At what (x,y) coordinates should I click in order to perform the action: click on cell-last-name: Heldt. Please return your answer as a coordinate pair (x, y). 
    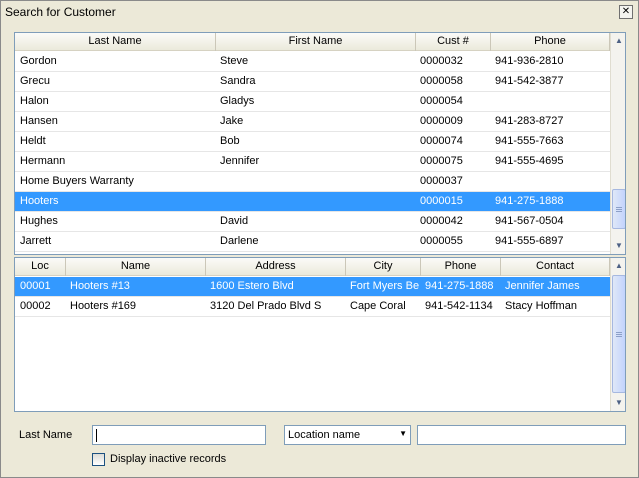
    Looking at the image, I should click on (33, 141).